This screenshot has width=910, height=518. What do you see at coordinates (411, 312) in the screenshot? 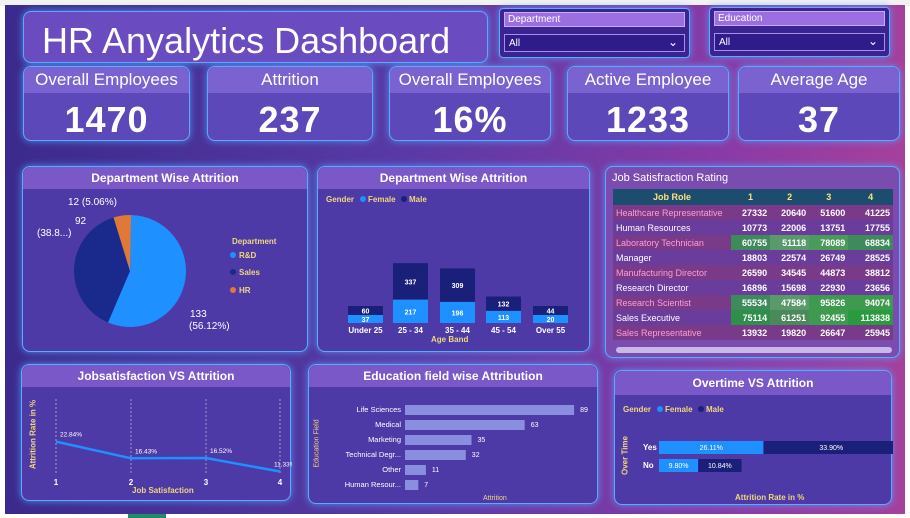
I see `bar-label-female: 217` at bounding box center [411, 312].